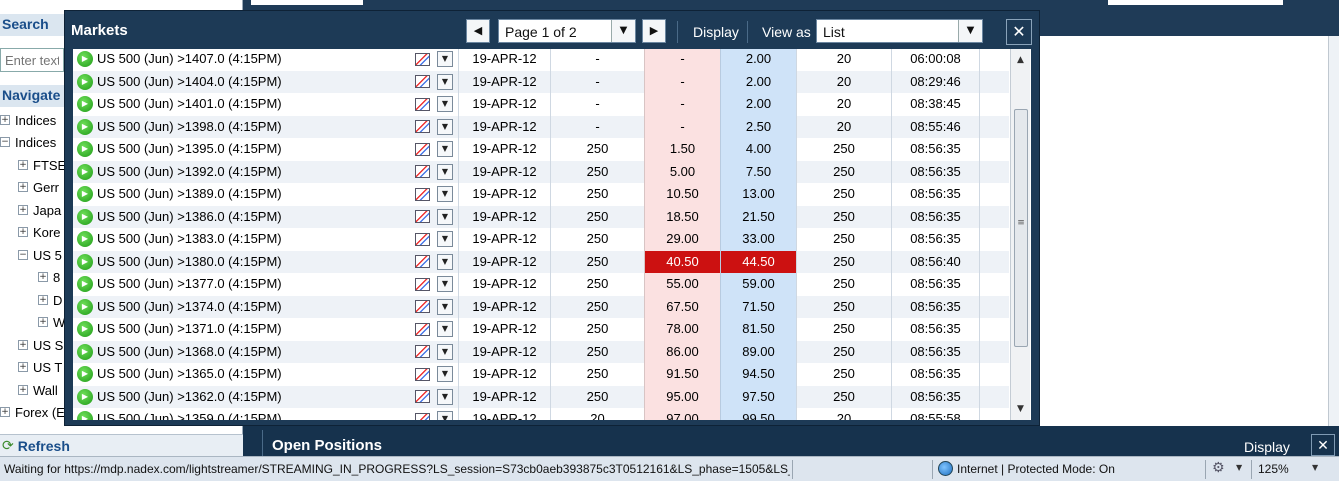  What do you see at coordinates (50, 300) in the screenshot?
I see `tree-item: + D` at bounding box center [50, 300].